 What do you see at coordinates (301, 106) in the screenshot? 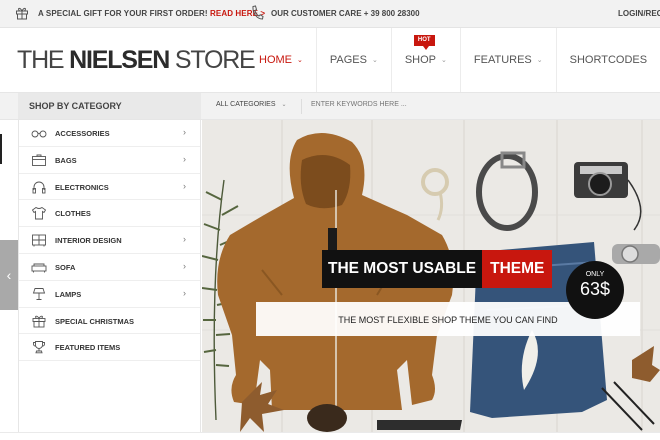
I see `divider` at bounding box center [301, 106].